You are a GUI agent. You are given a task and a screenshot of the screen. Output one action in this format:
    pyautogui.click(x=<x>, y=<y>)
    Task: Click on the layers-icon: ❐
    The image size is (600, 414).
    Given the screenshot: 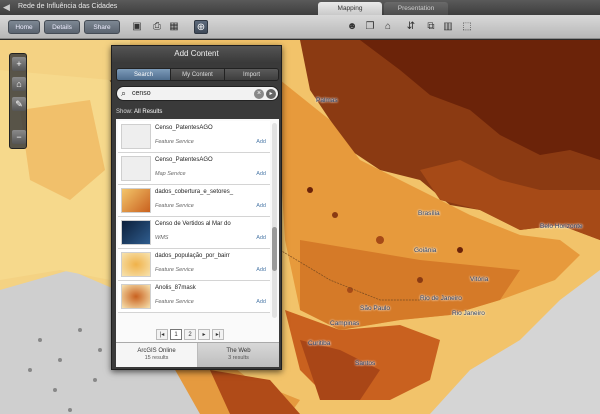 What is the action you would take?
    pyautogui.click(x=370, y=27)
    